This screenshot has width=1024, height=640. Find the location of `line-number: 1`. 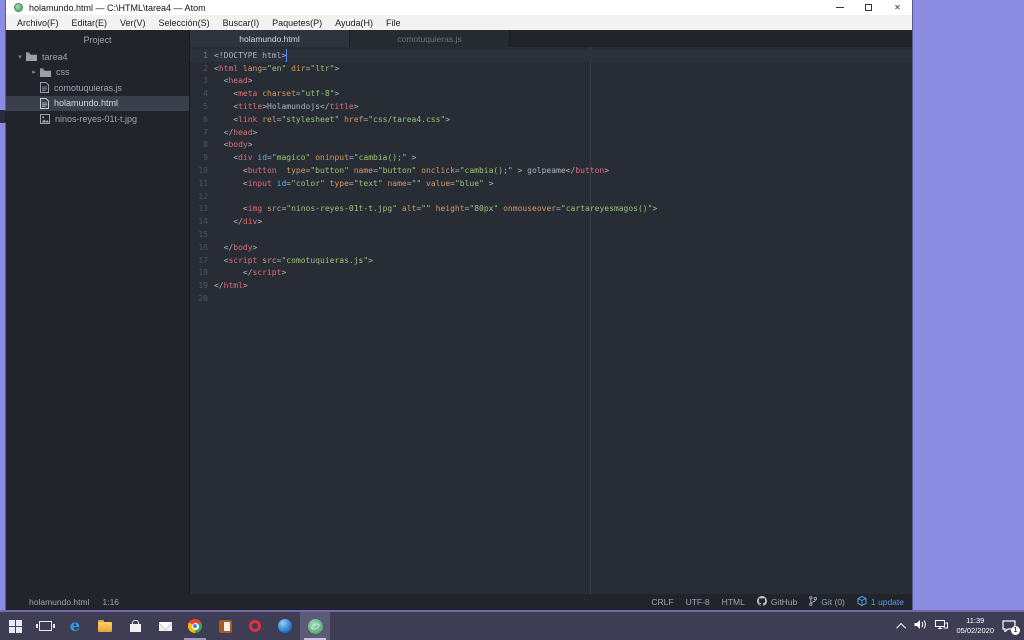

line-number: 1 is located at coordinates (205, 55).